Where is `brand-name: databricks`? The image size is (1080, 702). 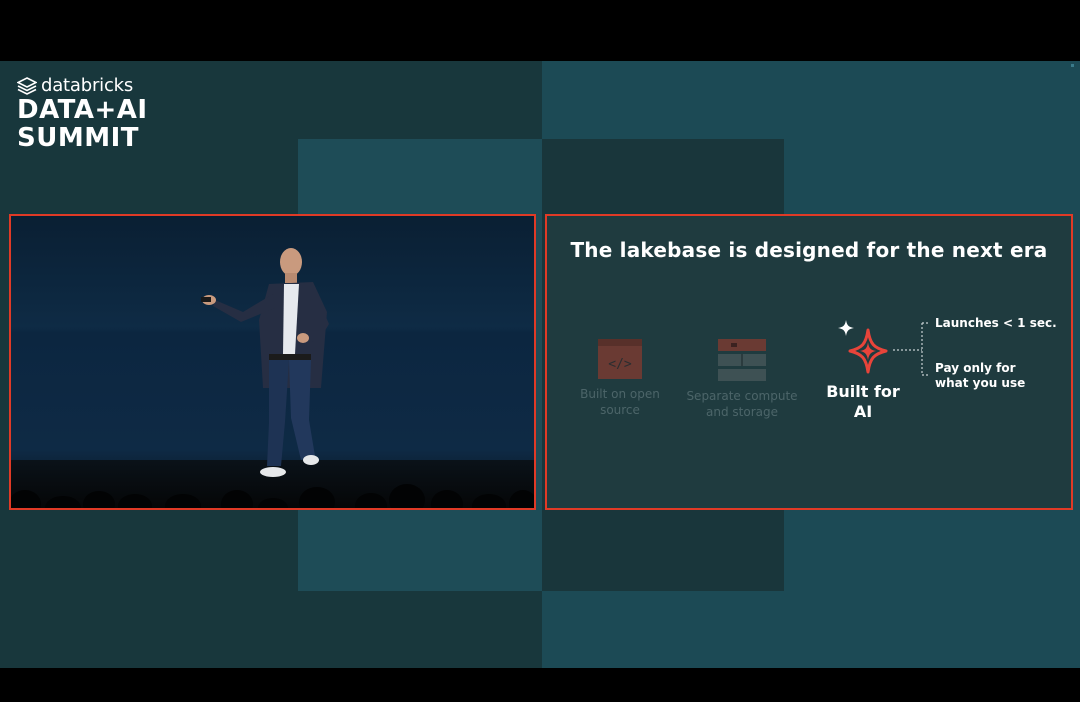 brand-name: databricks is located at coordinates (87, 85).